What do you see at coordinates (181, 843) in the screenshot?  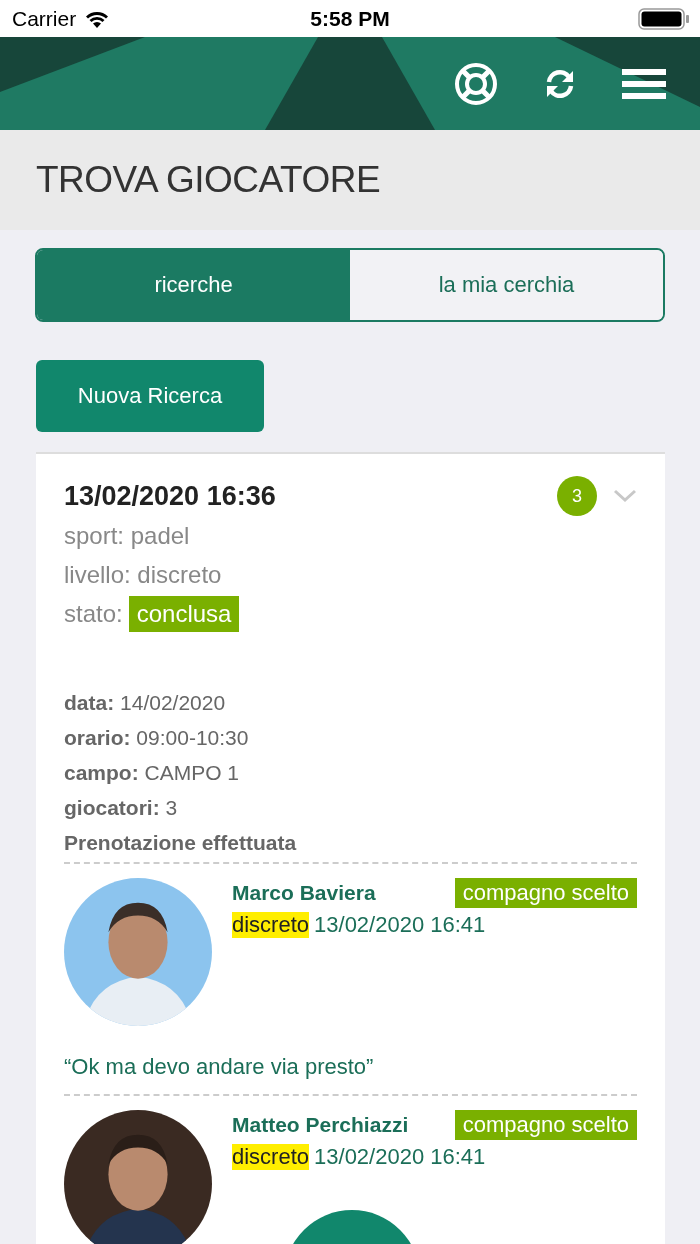 I see `booking-note: Prenotazione effettuata` at bounding box center [181, 843].